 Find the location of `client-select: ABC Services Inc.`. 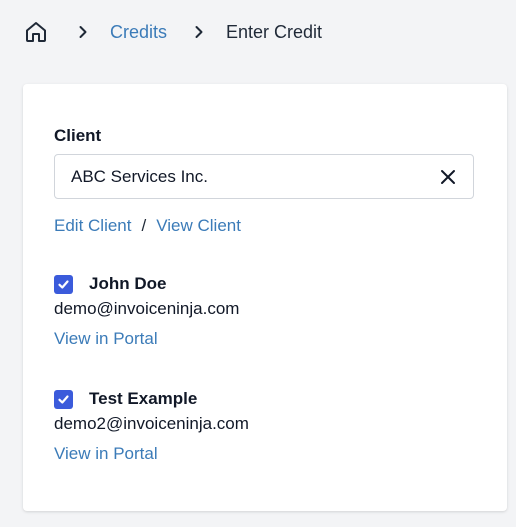

client-select: ABC Services Inc. is located at coordinates (264, 176).